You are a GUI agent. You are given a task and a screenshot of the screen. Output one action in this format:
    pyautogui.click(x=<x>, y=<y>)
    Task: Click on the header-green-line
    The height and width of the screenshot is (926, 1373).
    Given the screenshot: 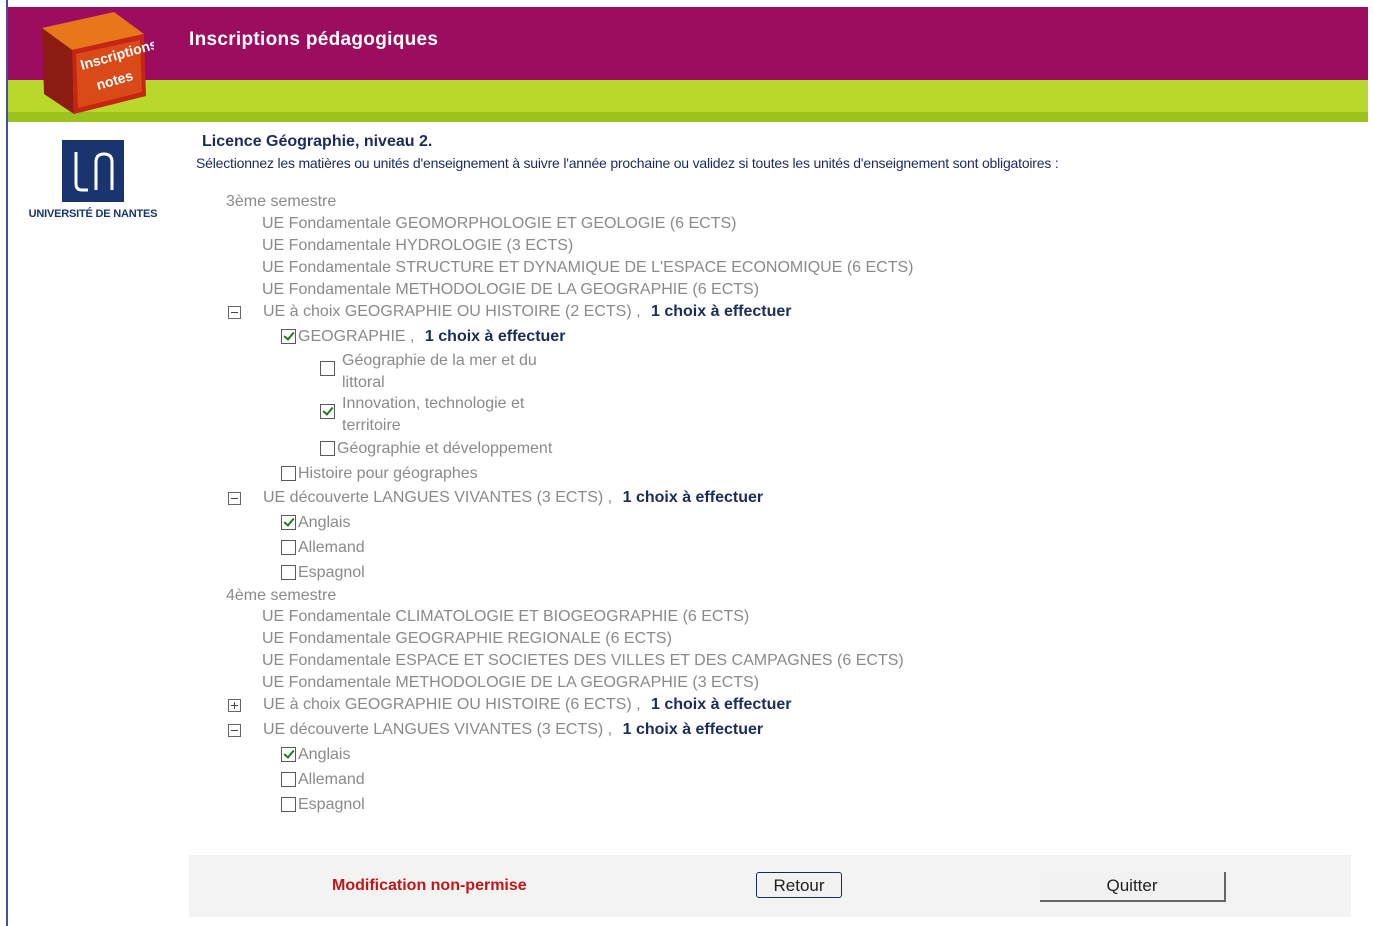 What is the action you would take?
    pyautogui.click(x=688, y=117)
    